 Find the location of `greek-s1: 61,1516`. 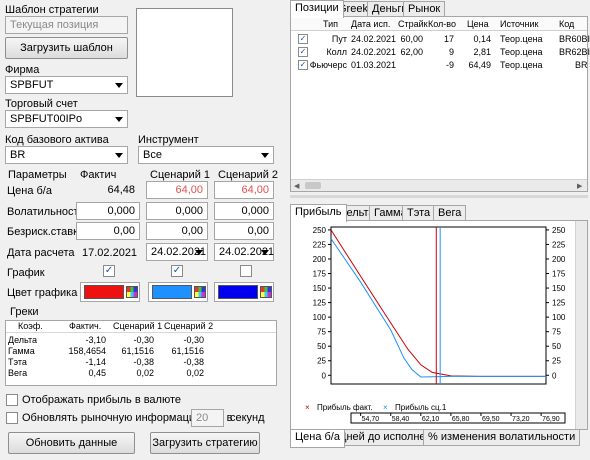

greek-s1: 61,1516 is located at coordinates (137, 351).